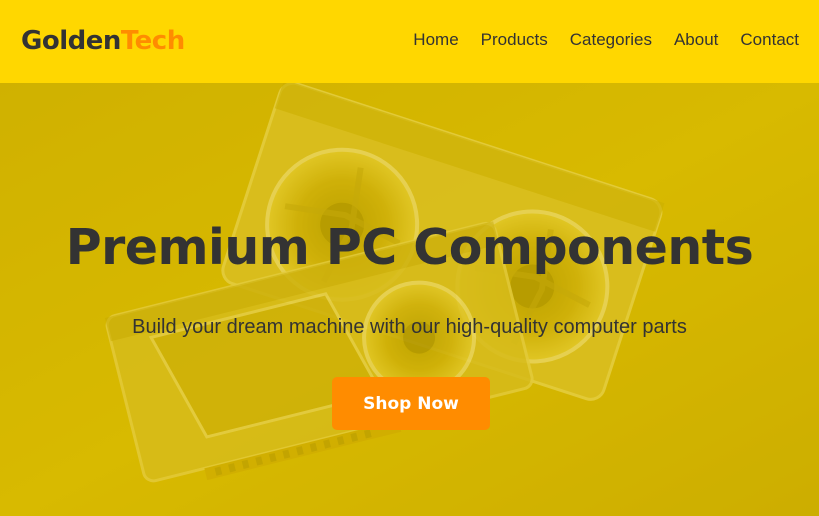  What do you see at coordinates (514, 40) in the screenshot?
I see `nav-link-products: Products` at bounding box center [514, 40].